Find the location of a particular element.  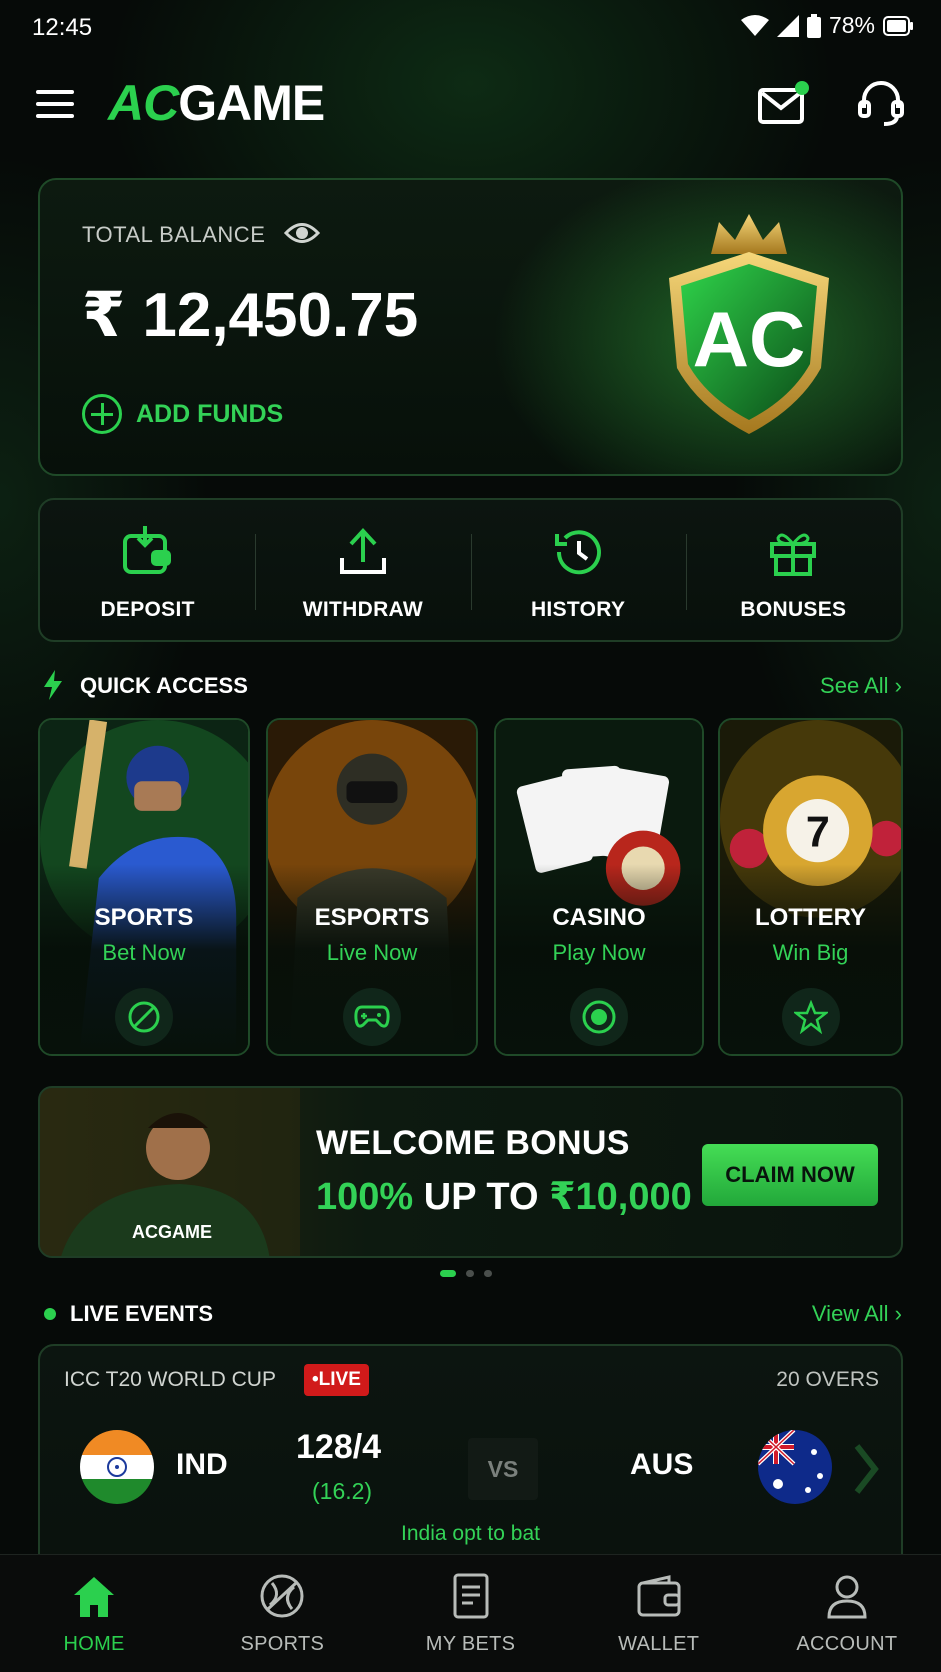

see-all-link: See All › is located at coordinates (861, 686).